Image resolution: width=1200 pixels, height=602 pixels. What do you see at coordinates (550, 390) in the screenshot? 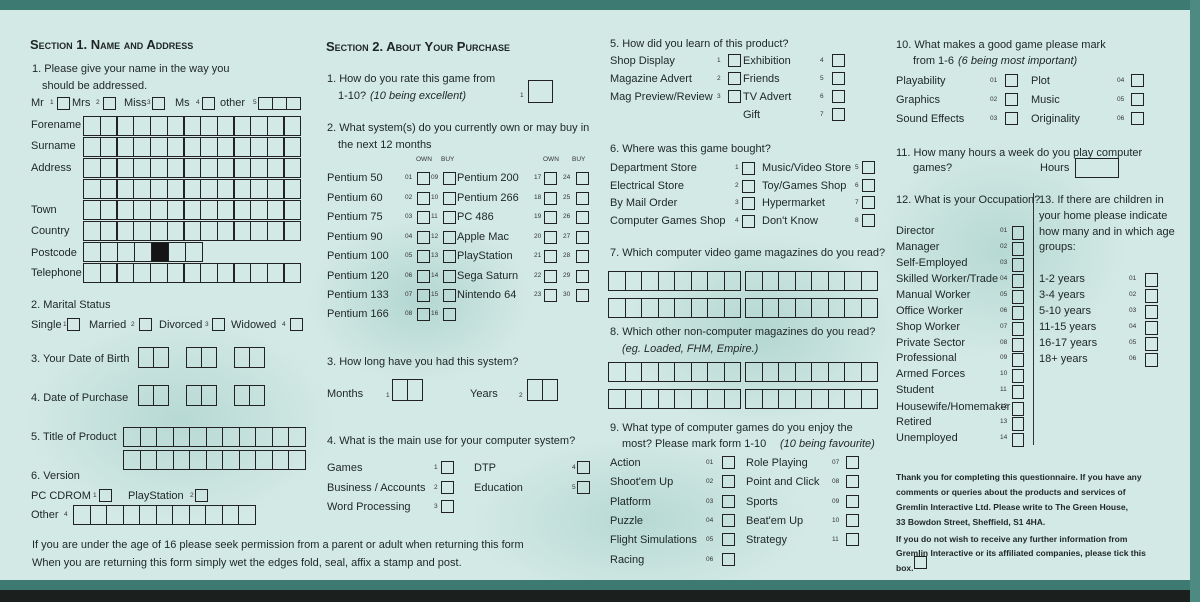
I see `years-box` at bounding box center [550, 390].